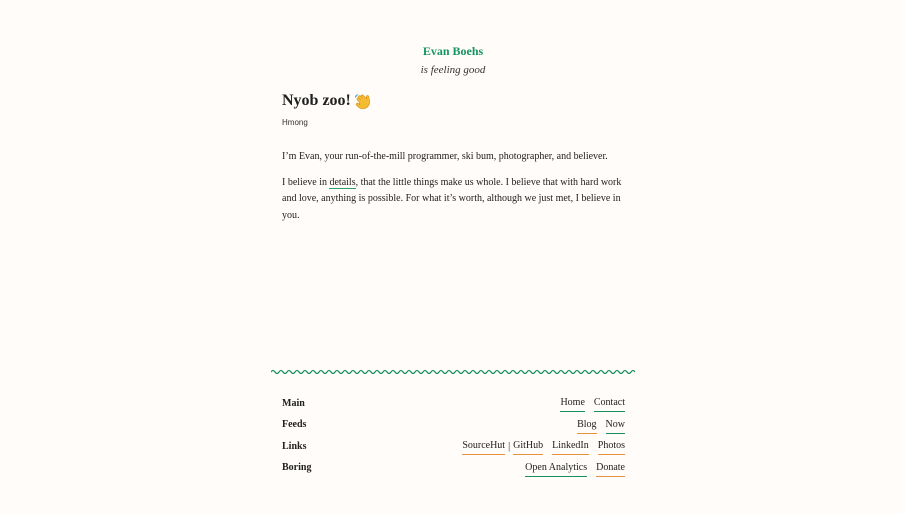 The height and width of the screenshot is (514, 906). What do you see at coordinates (453, 60) in the screenshot?
I see `site-header: Evan Boehs is feeling good` at bounding box center [453, 60].